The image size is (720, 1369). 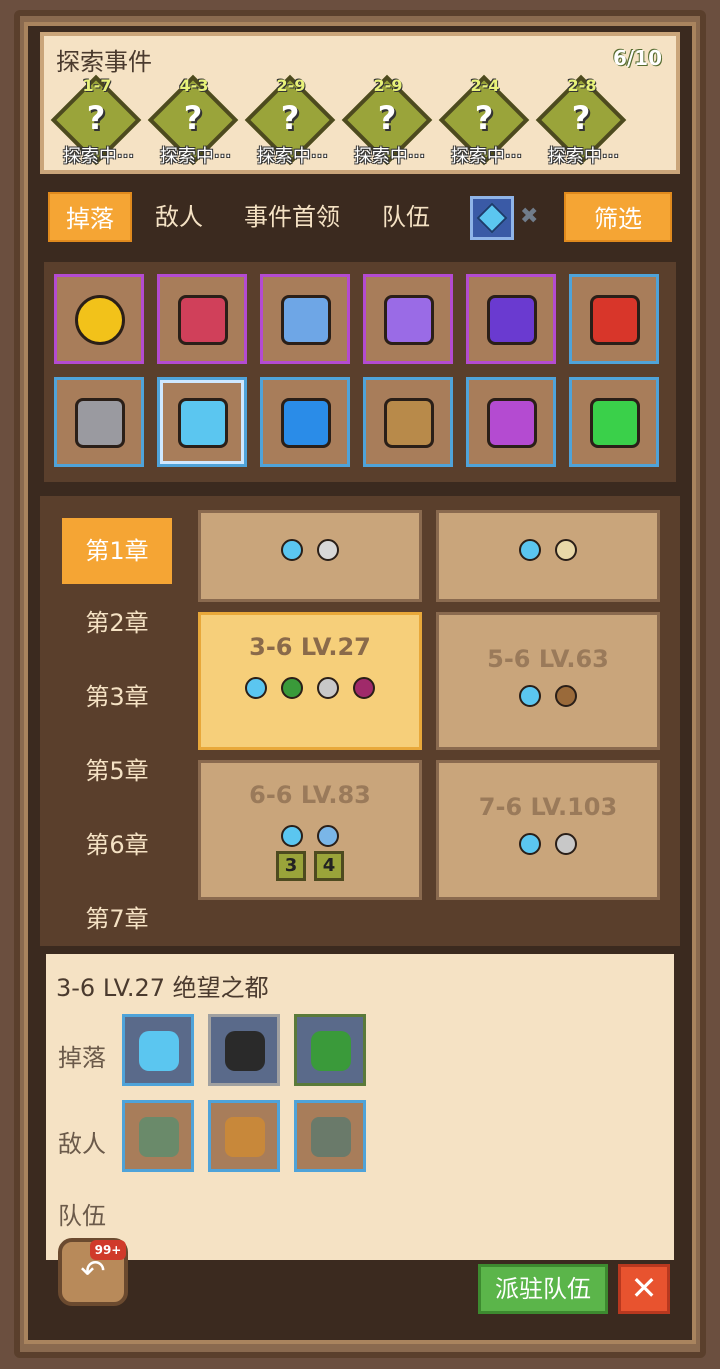 I want to click on explore-event-item: ? 2-8 探索中···, so click(x=583, y=123).